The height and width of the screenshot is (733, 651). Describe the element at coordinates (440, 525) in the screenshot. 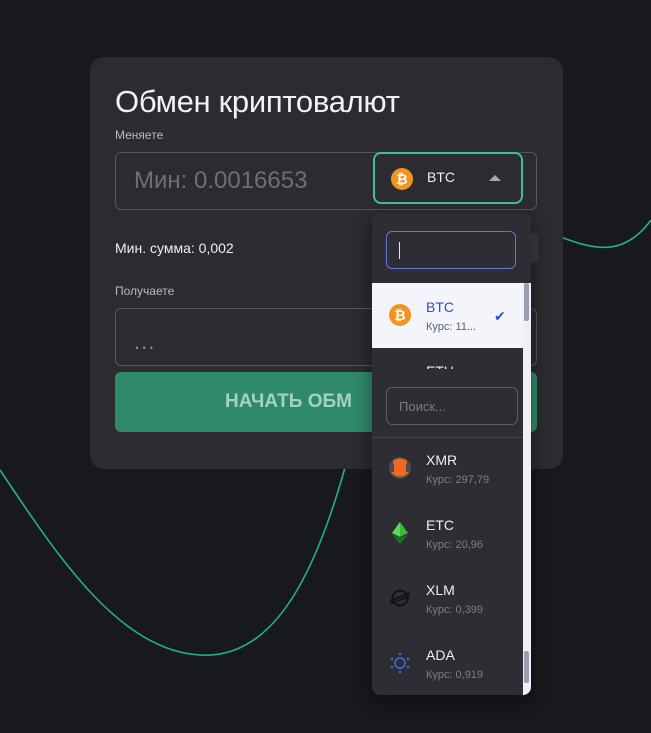

I see `option-code: ETC` at that location.